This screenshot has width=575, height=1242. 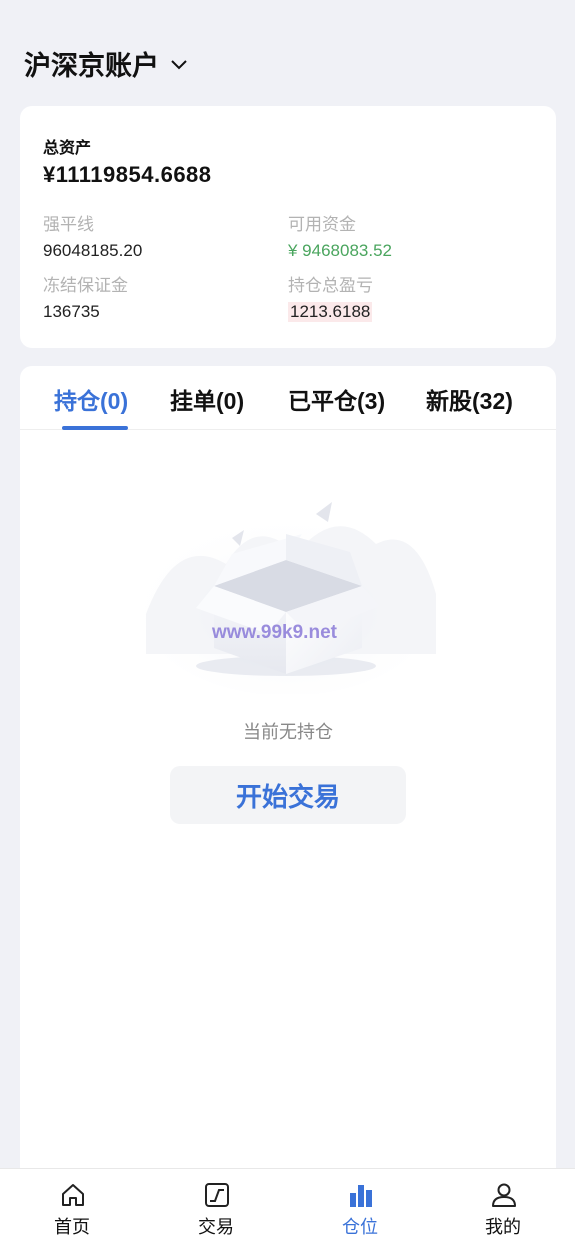 What do you see at coordinates (503, 1227) in the screenshot?
I see `nav-label: 我的` at bounding box center [503, 1227].